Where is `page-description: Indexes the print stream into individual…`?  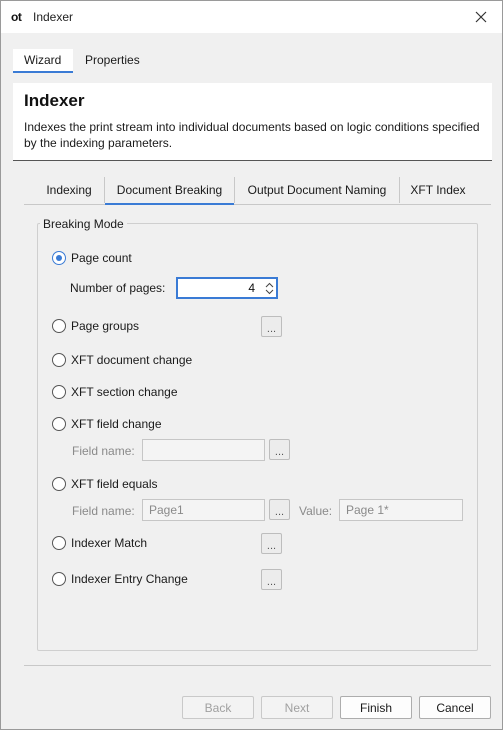
page-description: Indexes the print stream into individual… is located at coordinates (252, 135).